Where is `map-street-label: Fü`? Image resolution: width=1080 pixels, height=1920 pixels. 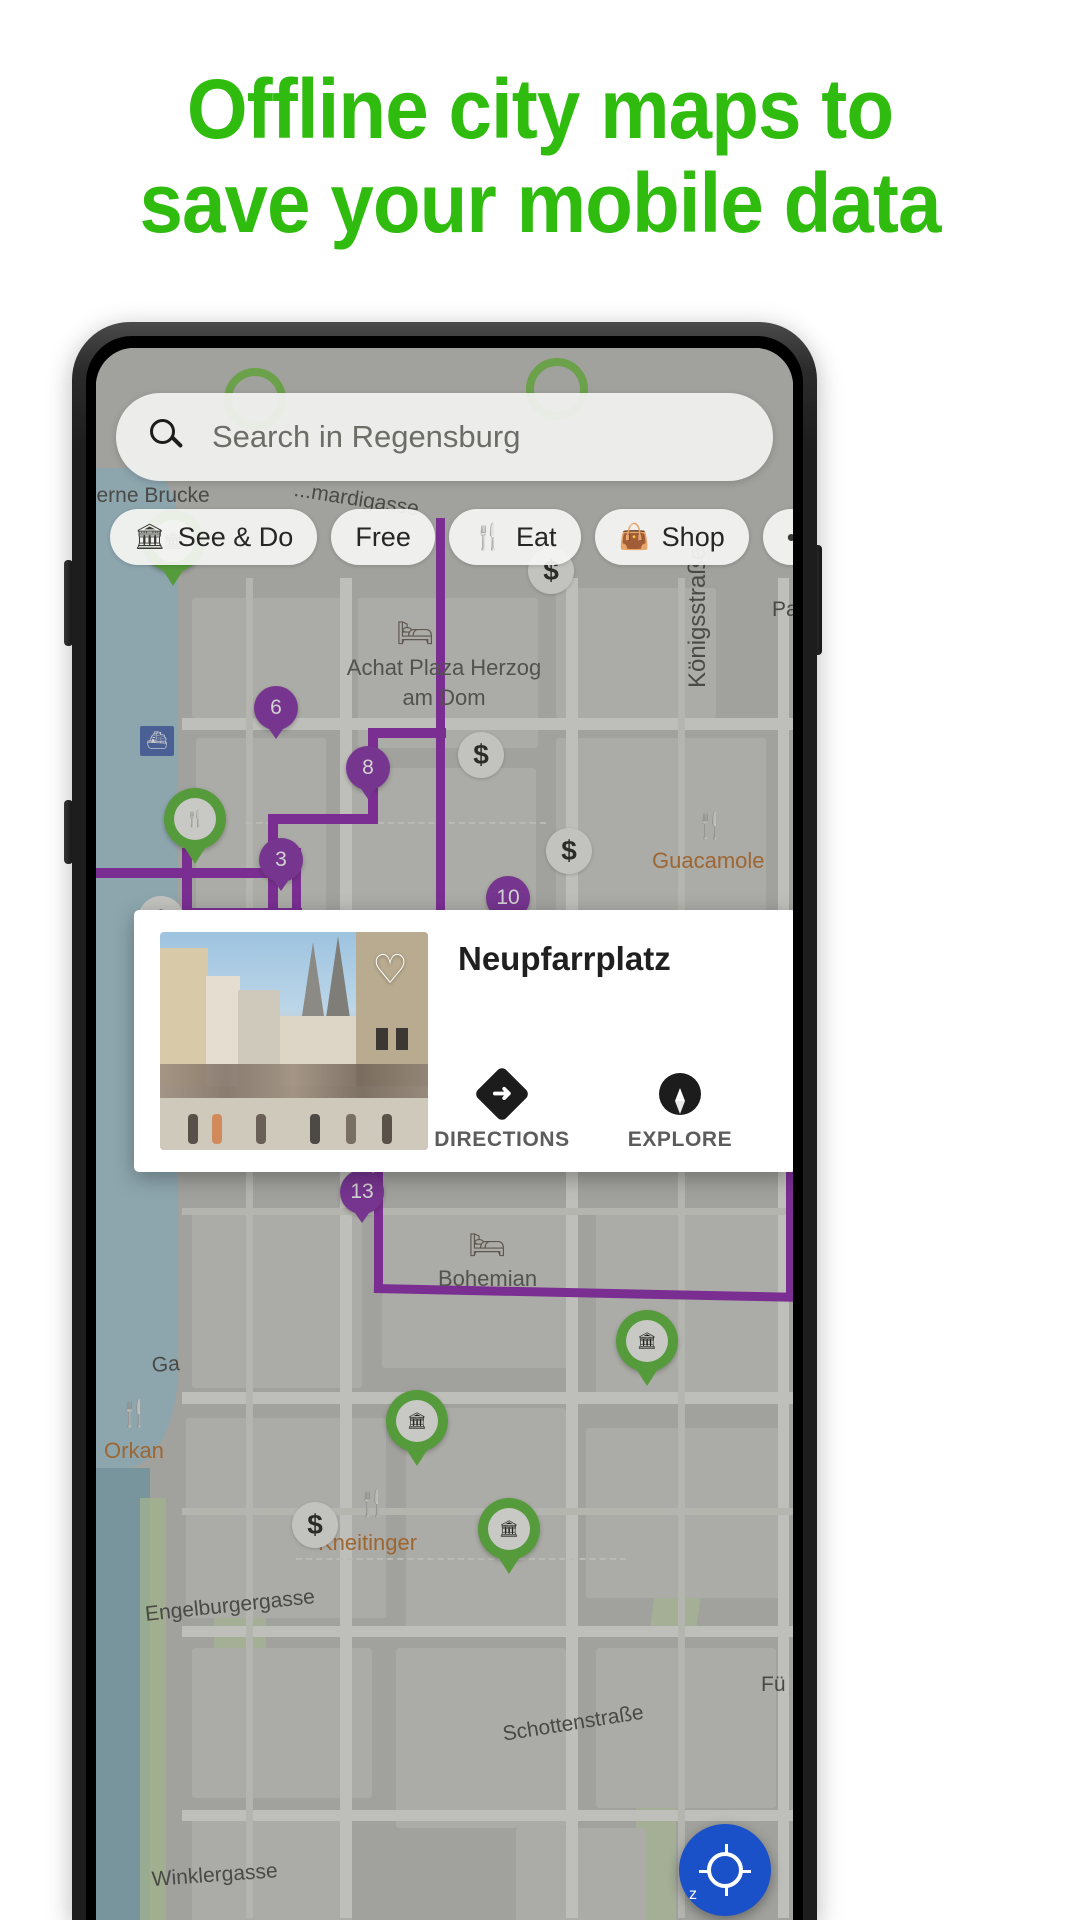
map-street-label: Fü is located at coordinates (773, 1684).